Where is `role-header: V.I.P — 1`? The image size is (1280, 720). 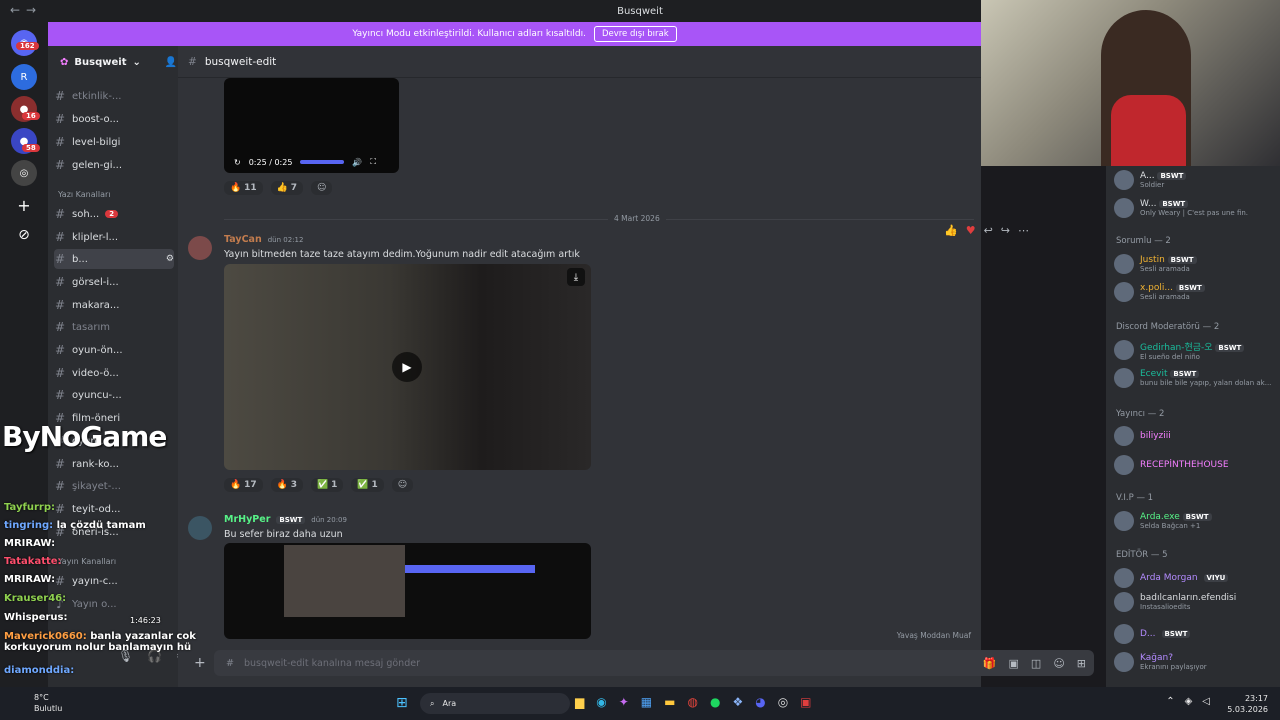 role-header: V.I.P — 1 is located at coordinates (1135, 498).